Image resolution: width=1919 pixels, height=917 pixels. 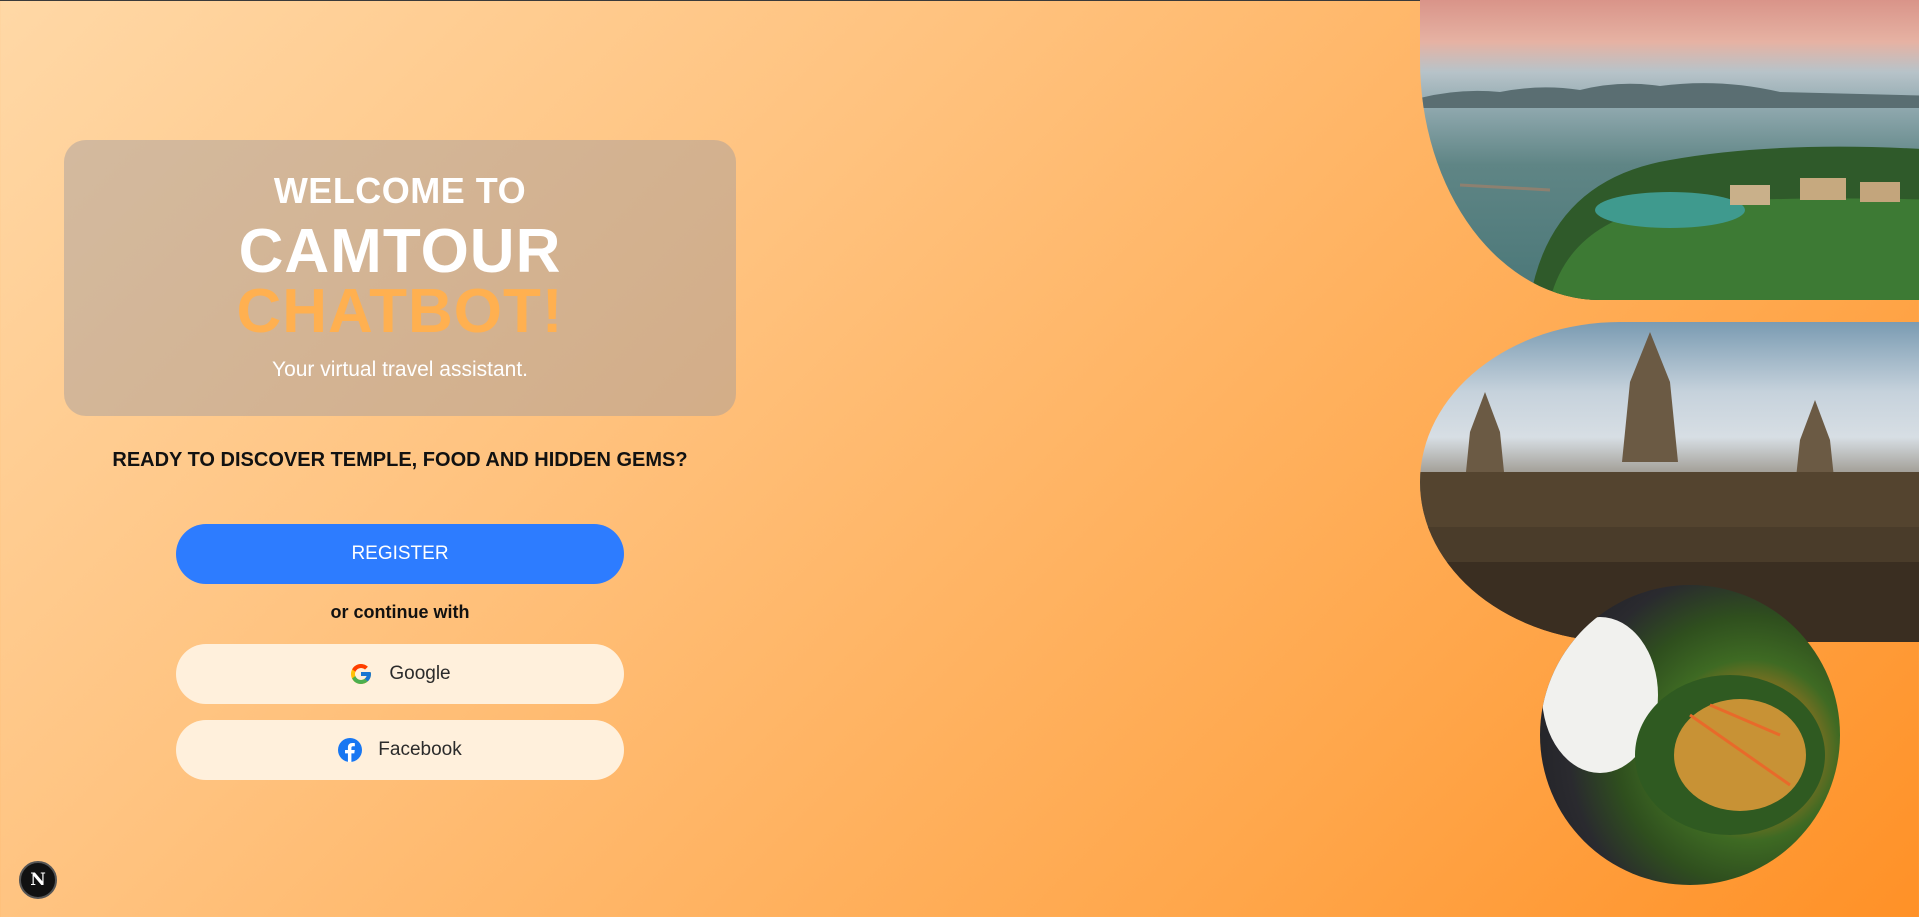 What do you see at coordinates (420, 749) in the screenshot?
I see `facebook-label: Facebook` at bounding box center [420, 749].